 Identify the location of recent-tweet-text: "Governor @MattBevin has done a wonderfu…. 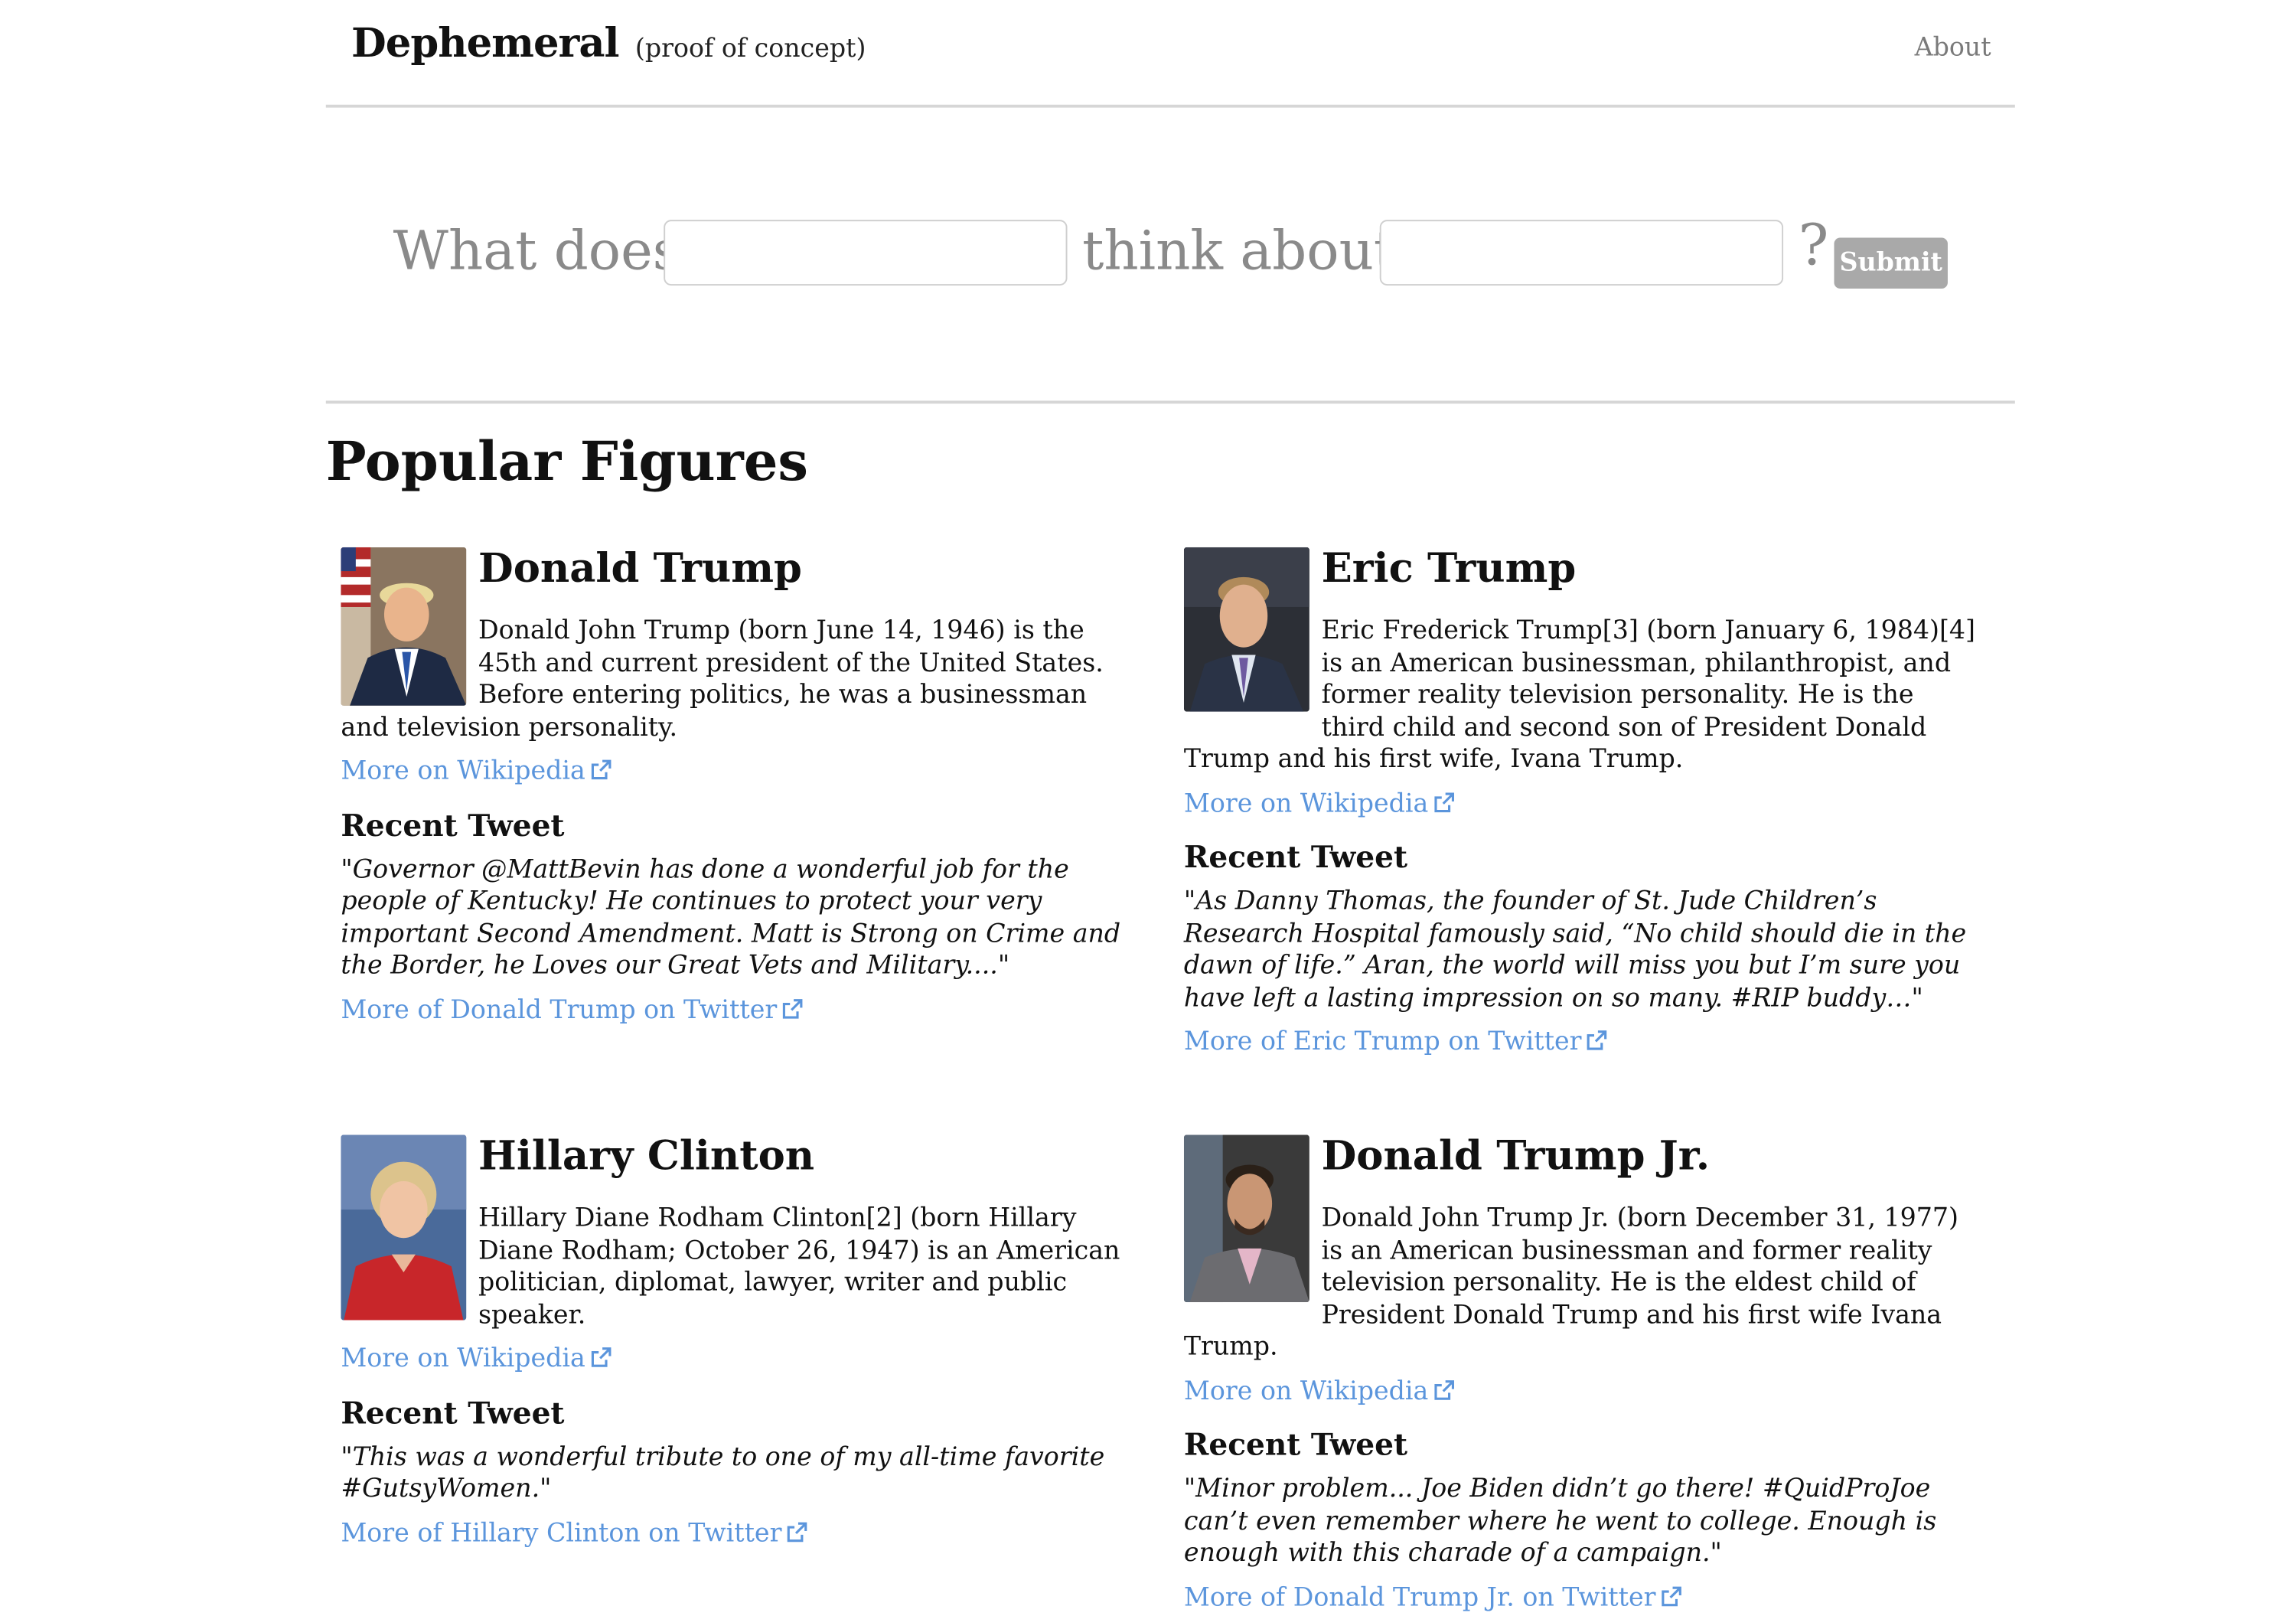
(731, 917).